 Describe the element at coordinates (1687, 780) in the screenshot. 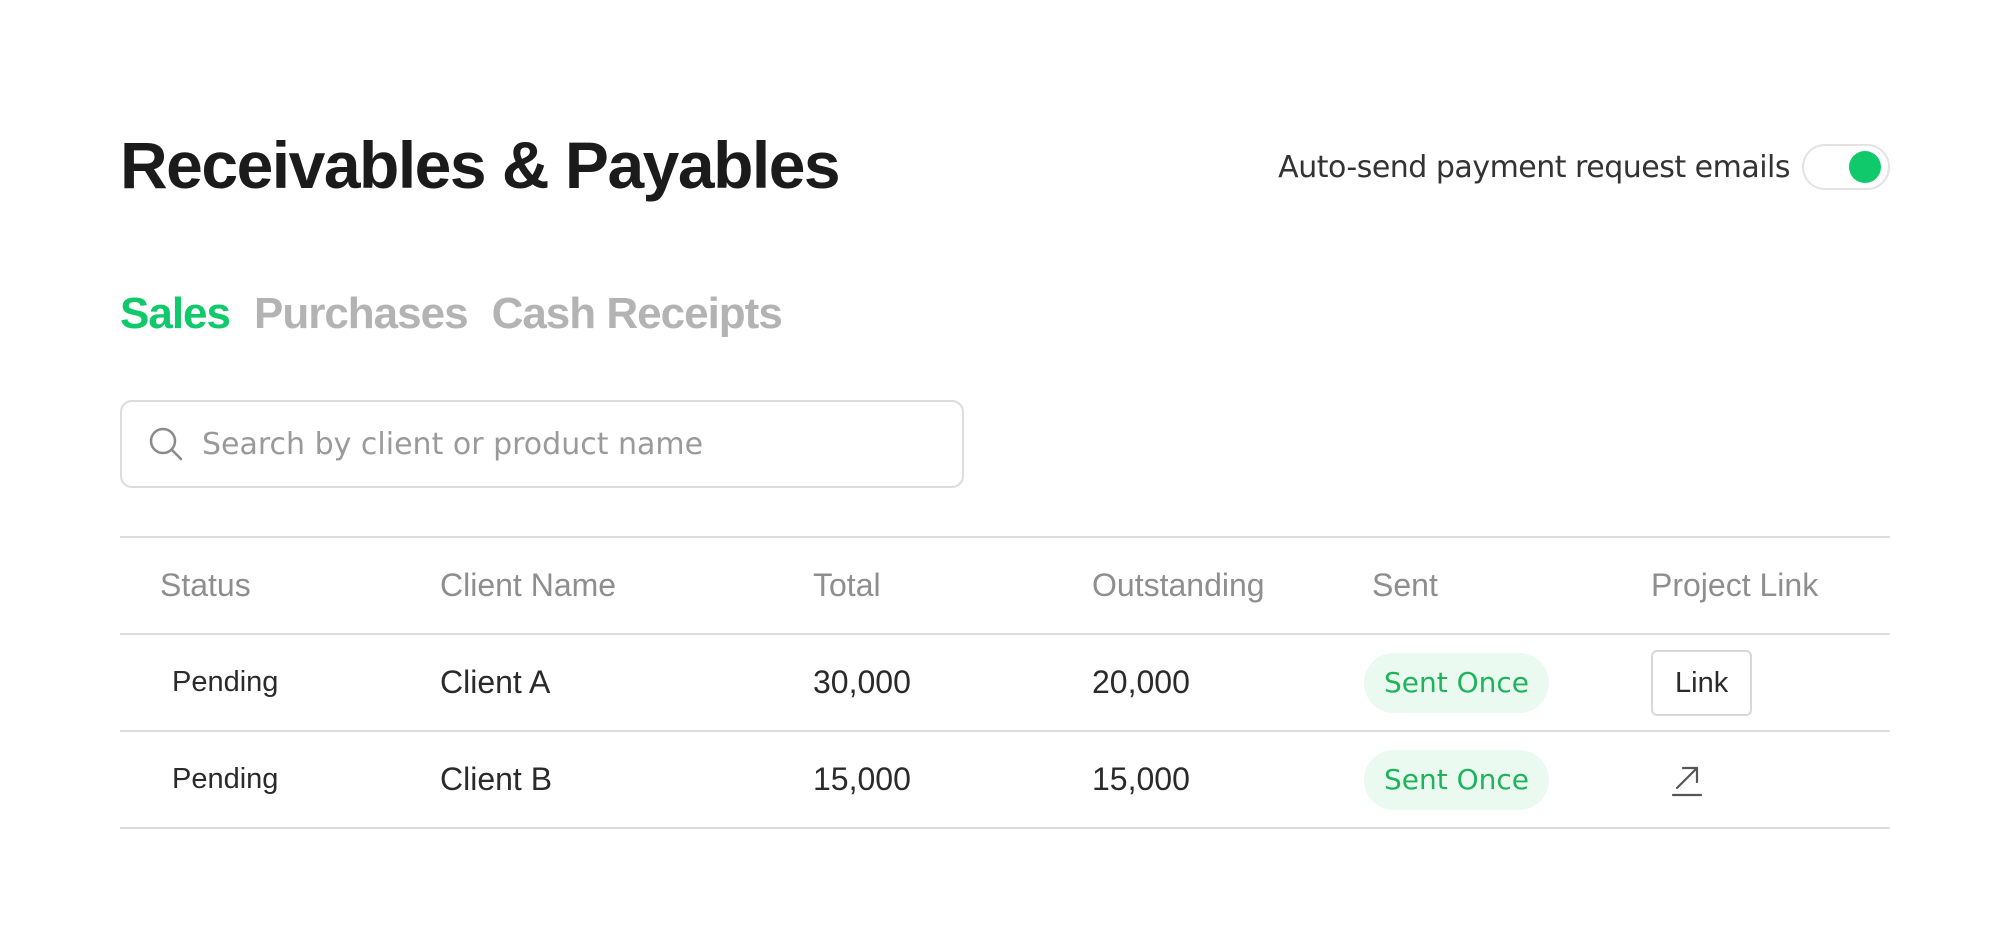

I see `external-link-icon` at that location.